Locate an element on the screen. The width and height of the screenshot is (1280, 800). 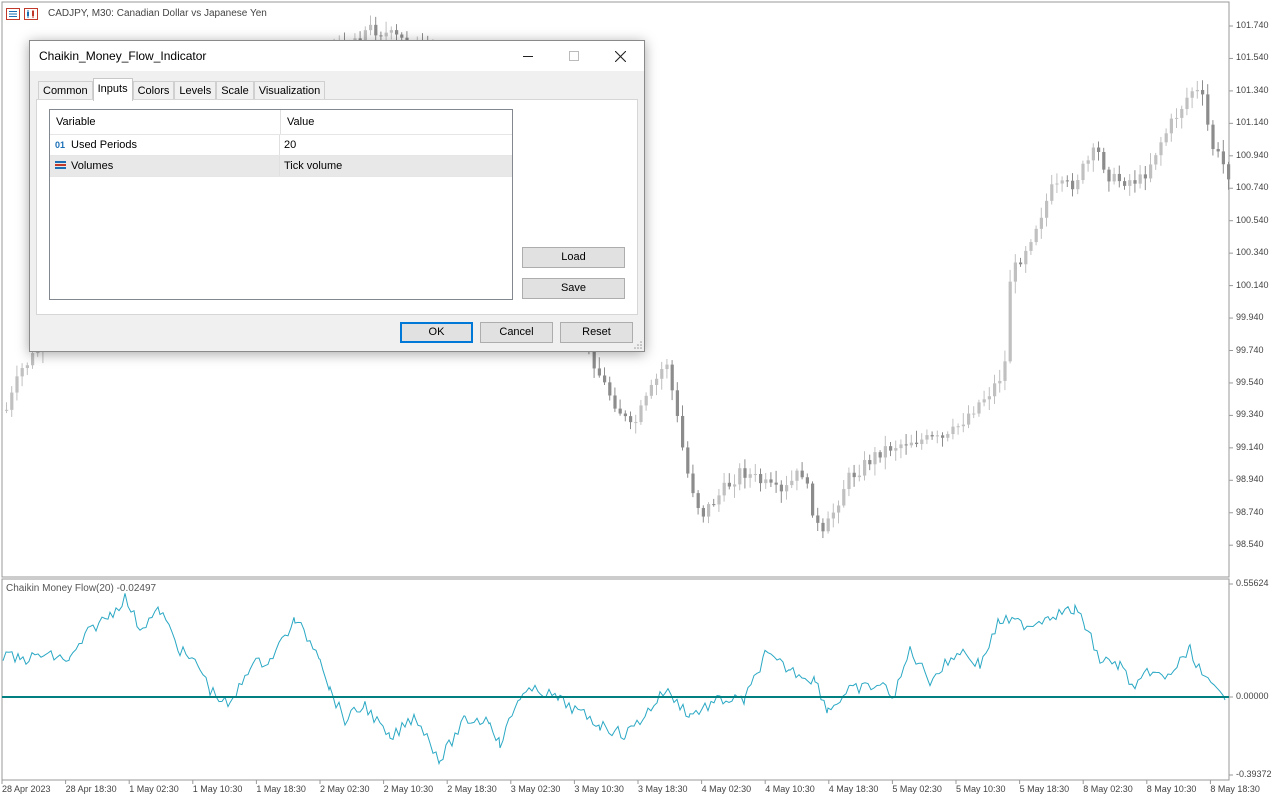
price-tick-label: 98.740 is located at coordinates (1250, 511).